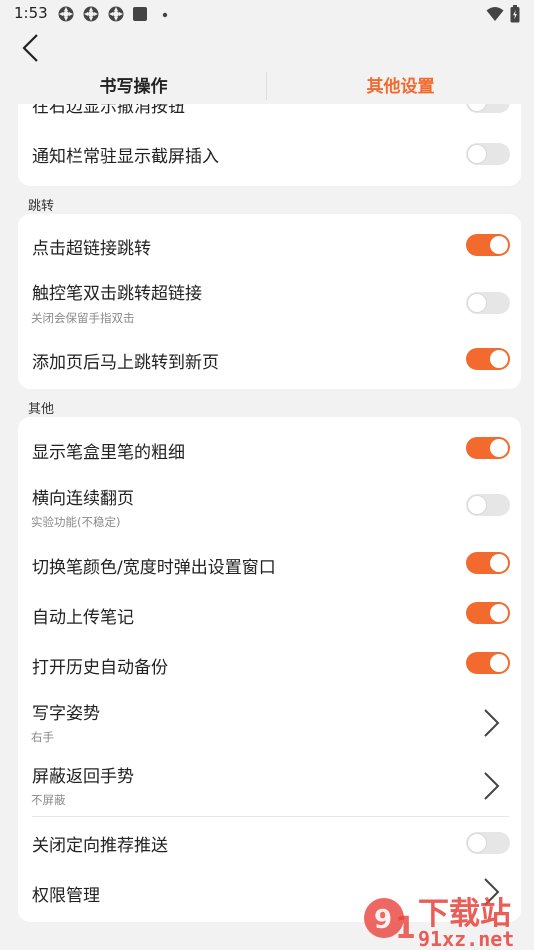 This screenshot has height=950, width=534. Describe the element at coordinates (269, 447) in the screenshot. I see `settings-row-show-pen-thickness: 显示笔盒里笔的粗细` at that location.